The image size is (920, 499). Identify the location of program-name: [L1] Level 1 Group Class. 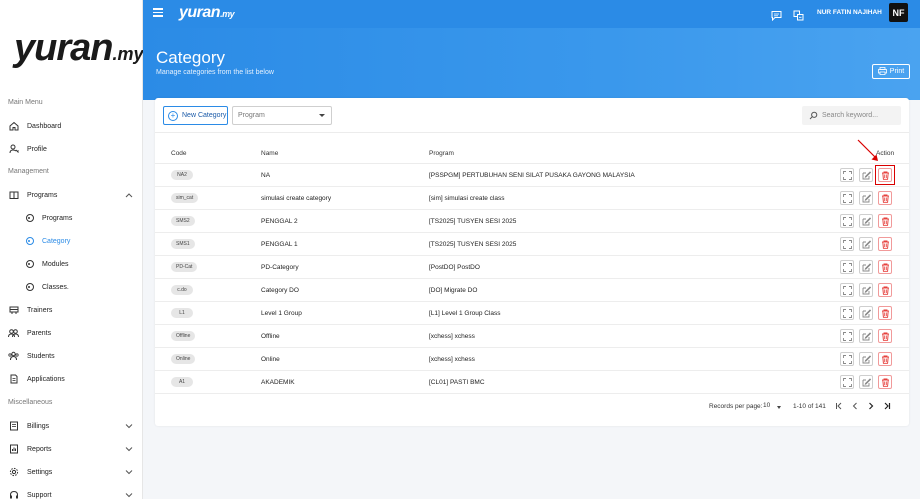
(465, 313).